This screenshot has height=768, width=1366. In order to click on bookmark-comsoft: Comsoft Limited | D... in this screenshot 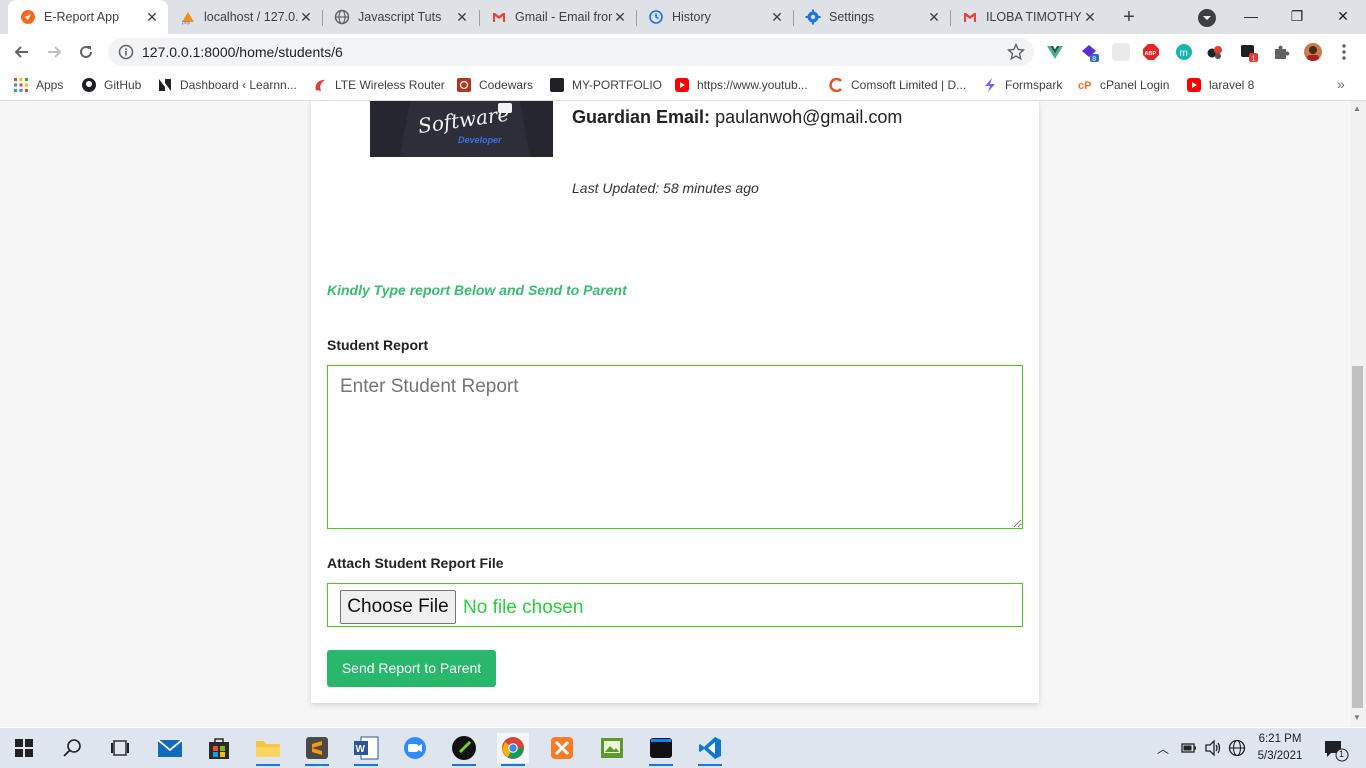, I will do `click(897, 85)`.